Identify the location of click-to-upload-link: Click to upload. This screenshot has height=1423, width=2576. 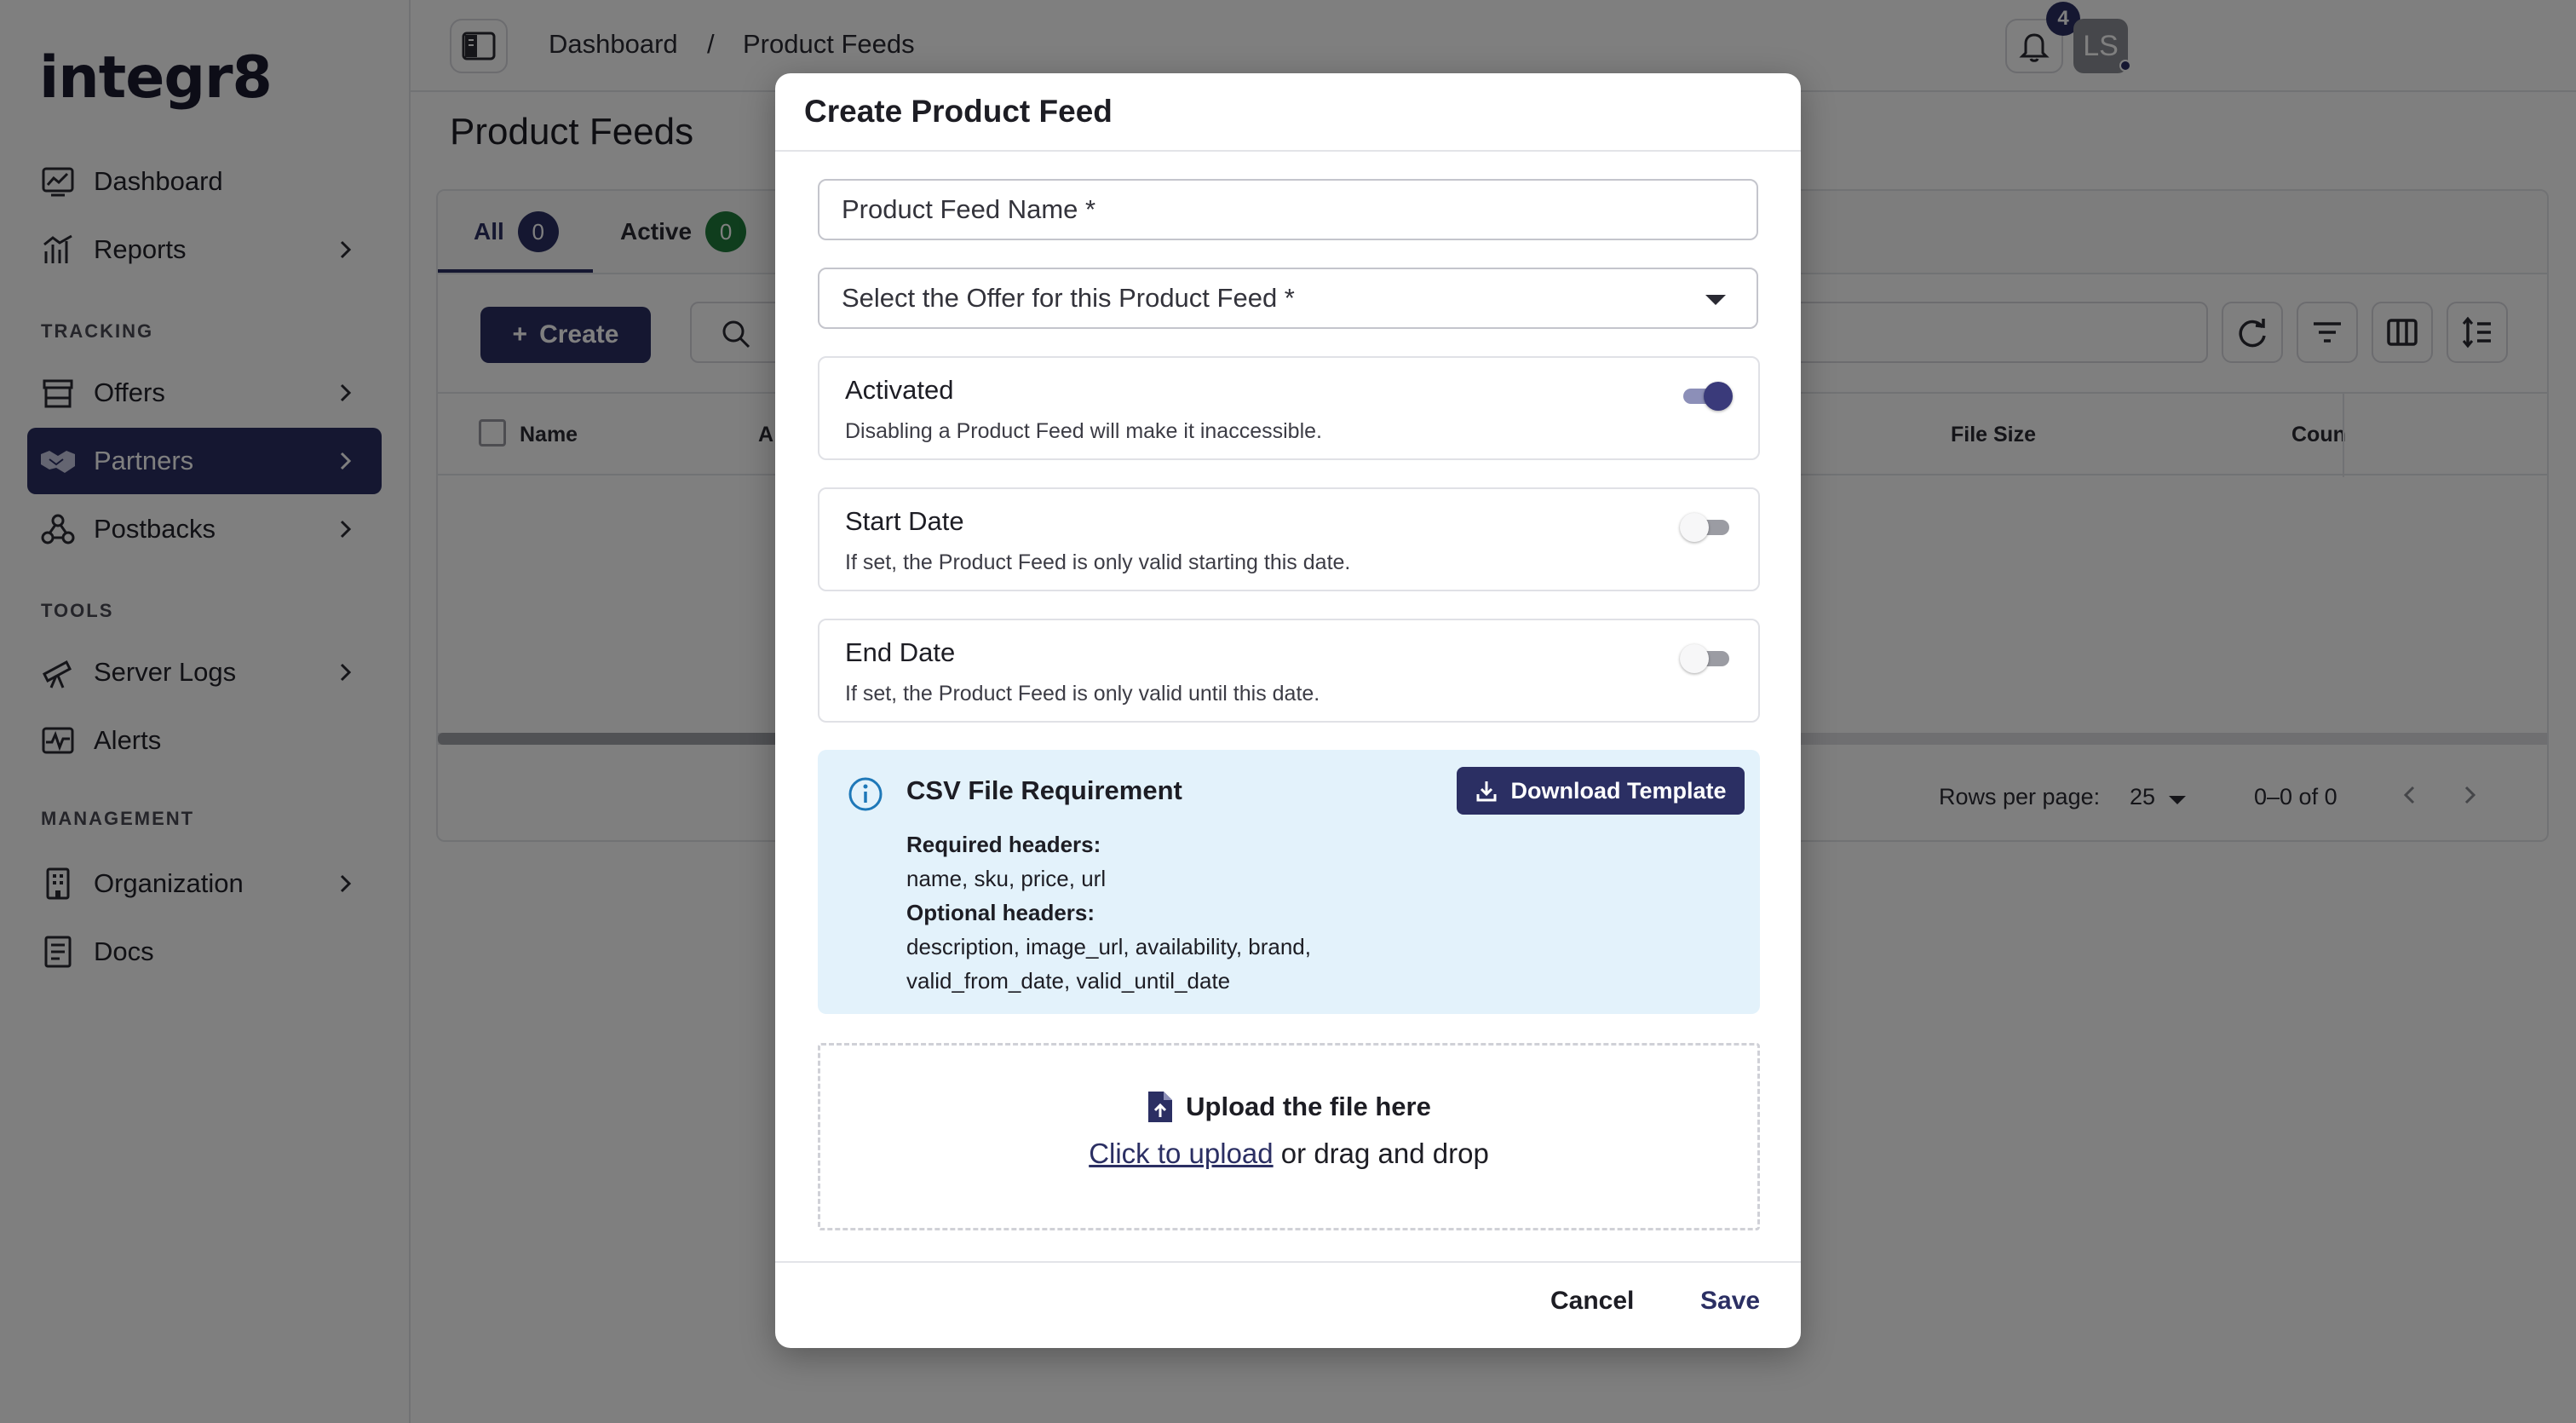
(1181, 1153).